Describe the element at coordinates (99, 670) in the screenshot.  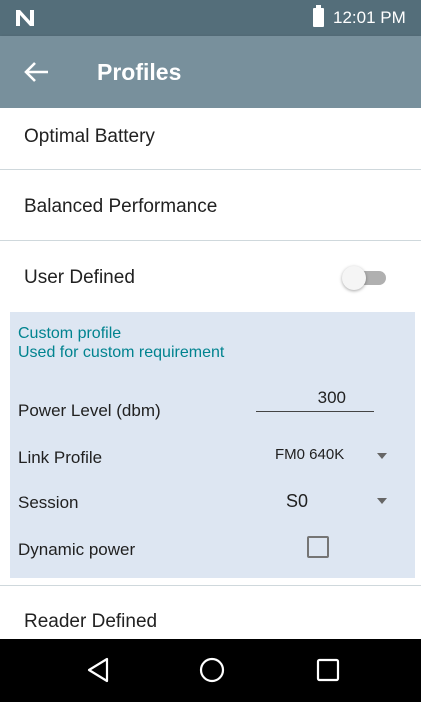
I see `nav-back-icon` at that location.